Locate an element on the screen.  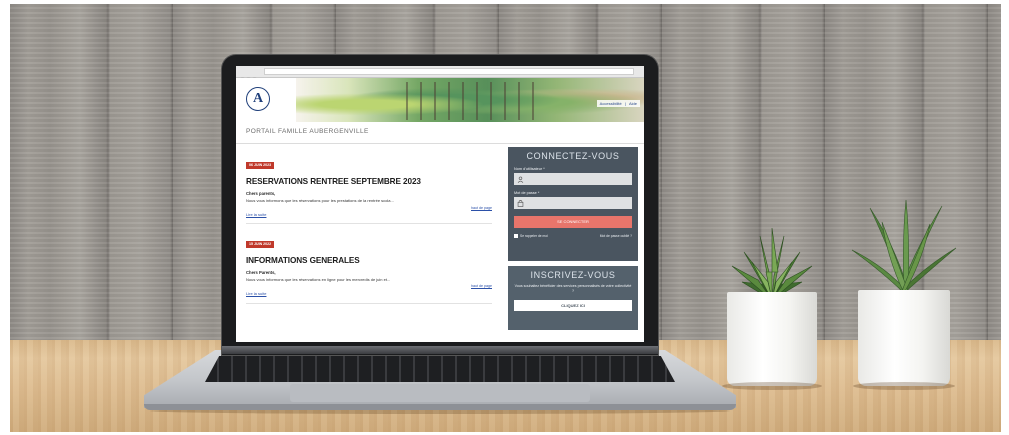
laptop-keyboard is located at coordinates (440, 369).